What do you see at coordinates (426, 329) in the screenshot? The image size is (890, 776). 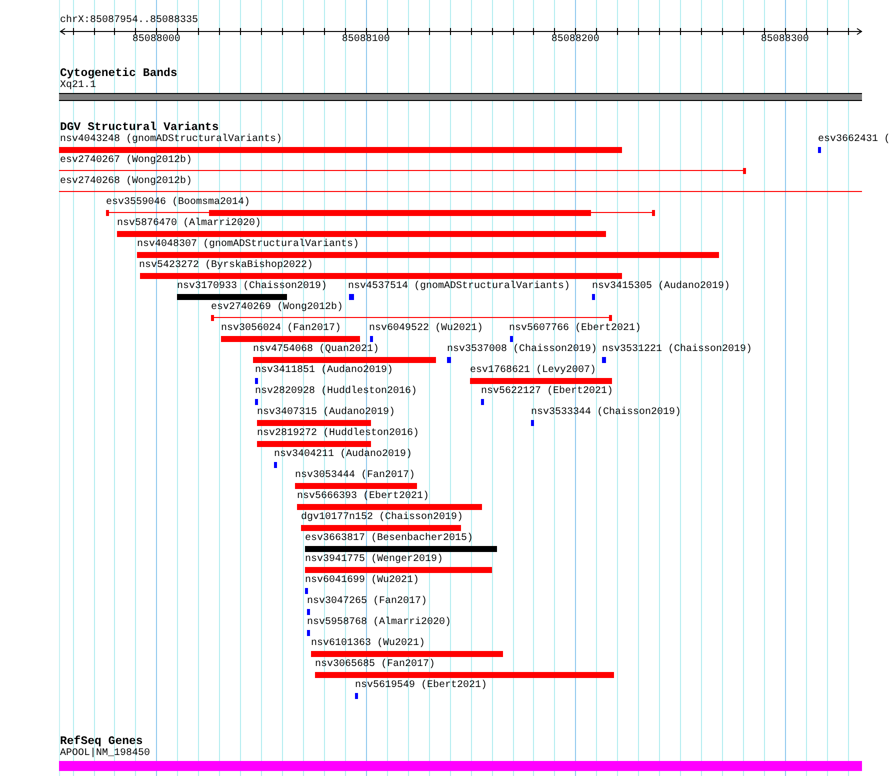 I see `feature-label: nsv6049522 (Wu2021)` at bounding box center [426, 329].